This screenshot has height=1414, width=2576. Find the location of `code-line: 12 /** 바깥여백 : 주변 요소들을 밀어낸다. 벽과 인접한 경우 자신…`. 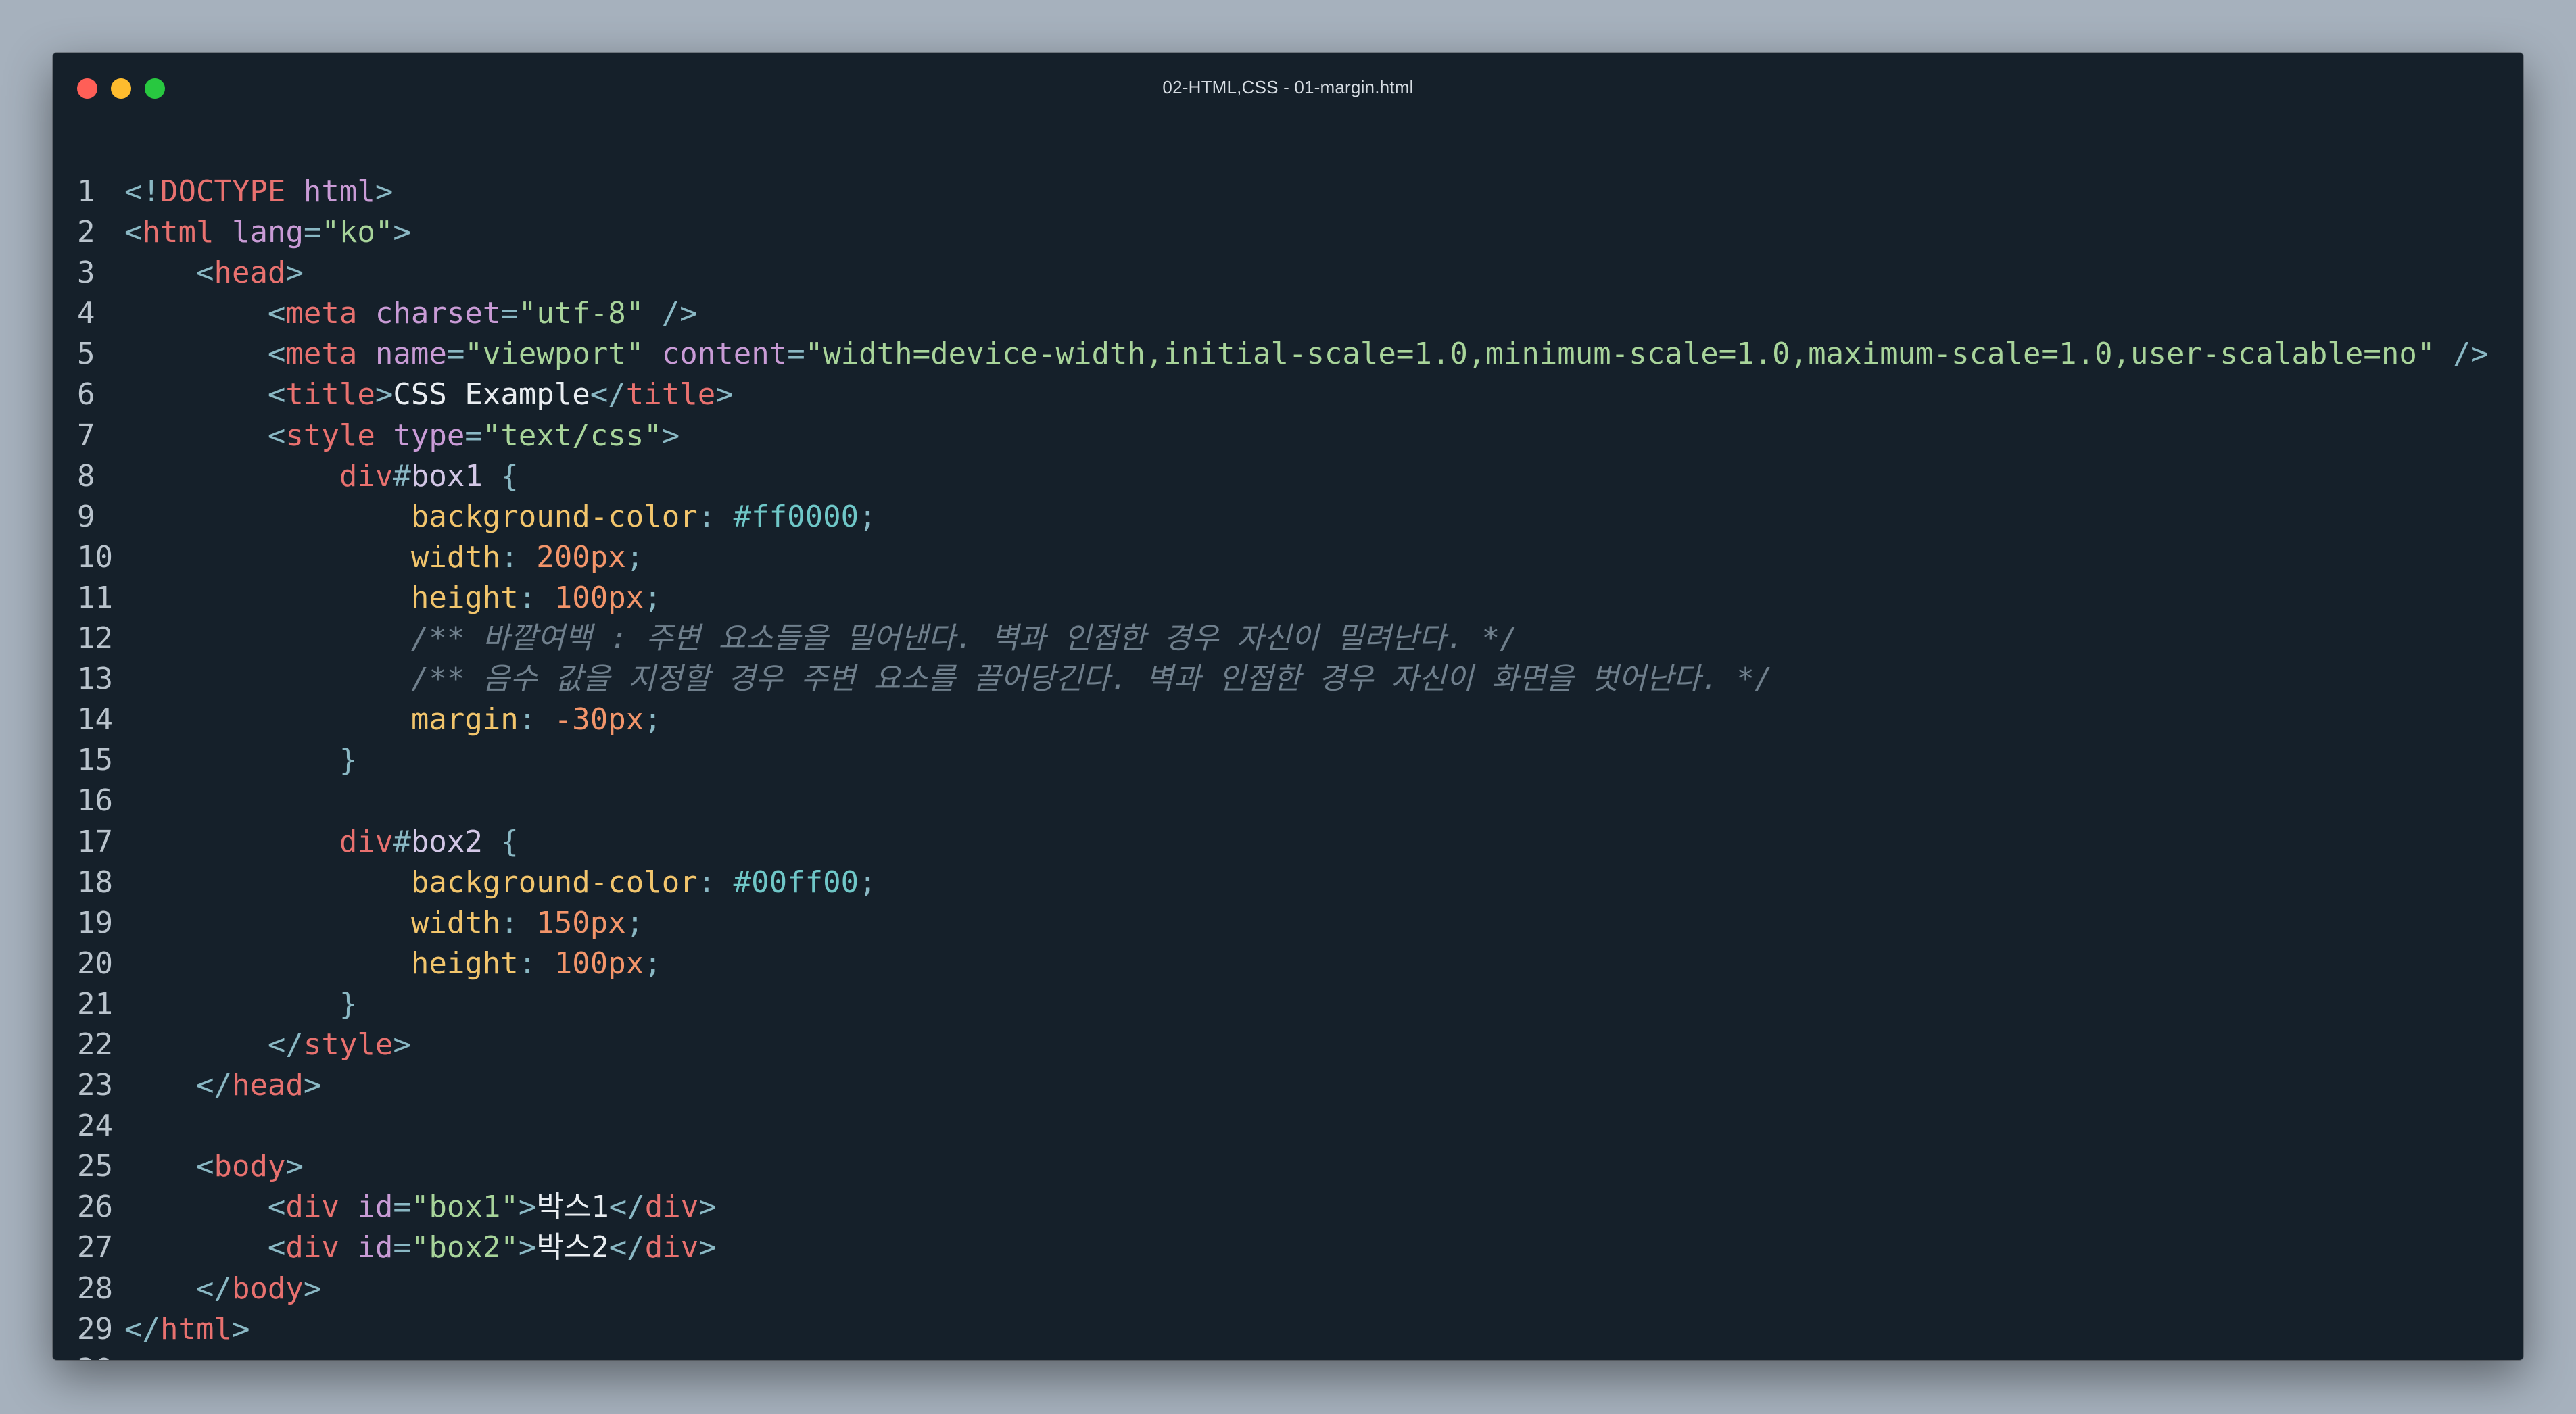

code-line: 12 /** 바깥여백 : 주변 요소들을 밀어낸다. 벽과 인접한 경우 자신… is located at coordinates (1288, 638).